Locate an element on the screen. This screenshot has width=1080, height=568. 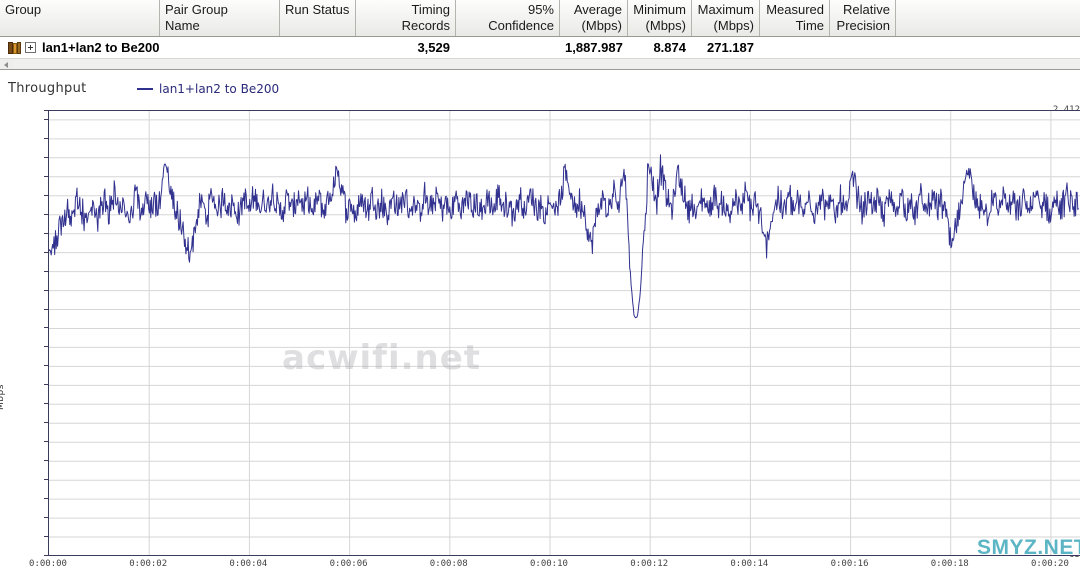
column-header-measured-time-sec: MeasuredTime (sec) is located at coordinates (795, 18).